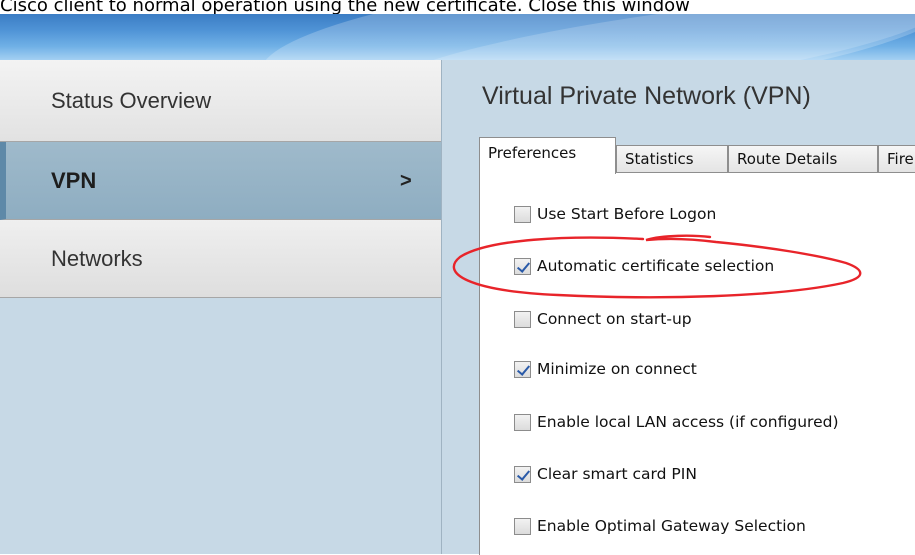 This screenshot has width=915, height=555. Describe the element at coordinates (220, 181) in the screenshot. I see `sidebar-item-vpn: VPN >` at that location.